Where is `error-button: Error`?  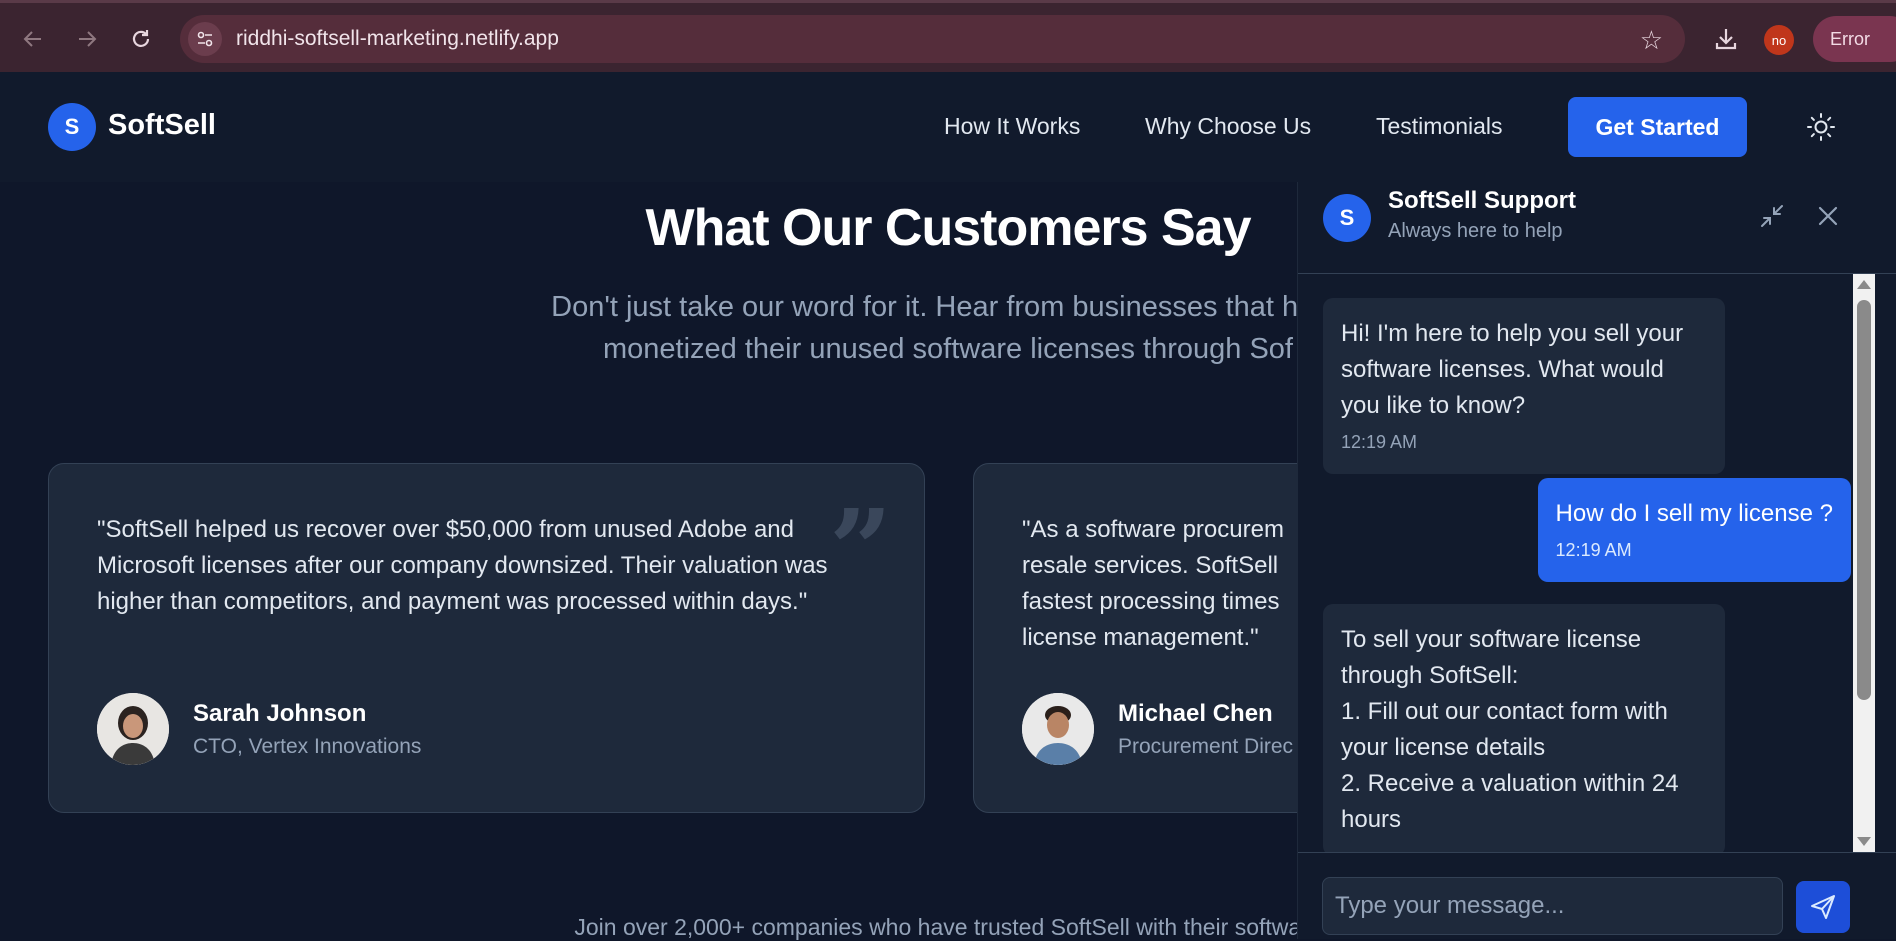
error-button: Error is located at coordinates (1854, 39).